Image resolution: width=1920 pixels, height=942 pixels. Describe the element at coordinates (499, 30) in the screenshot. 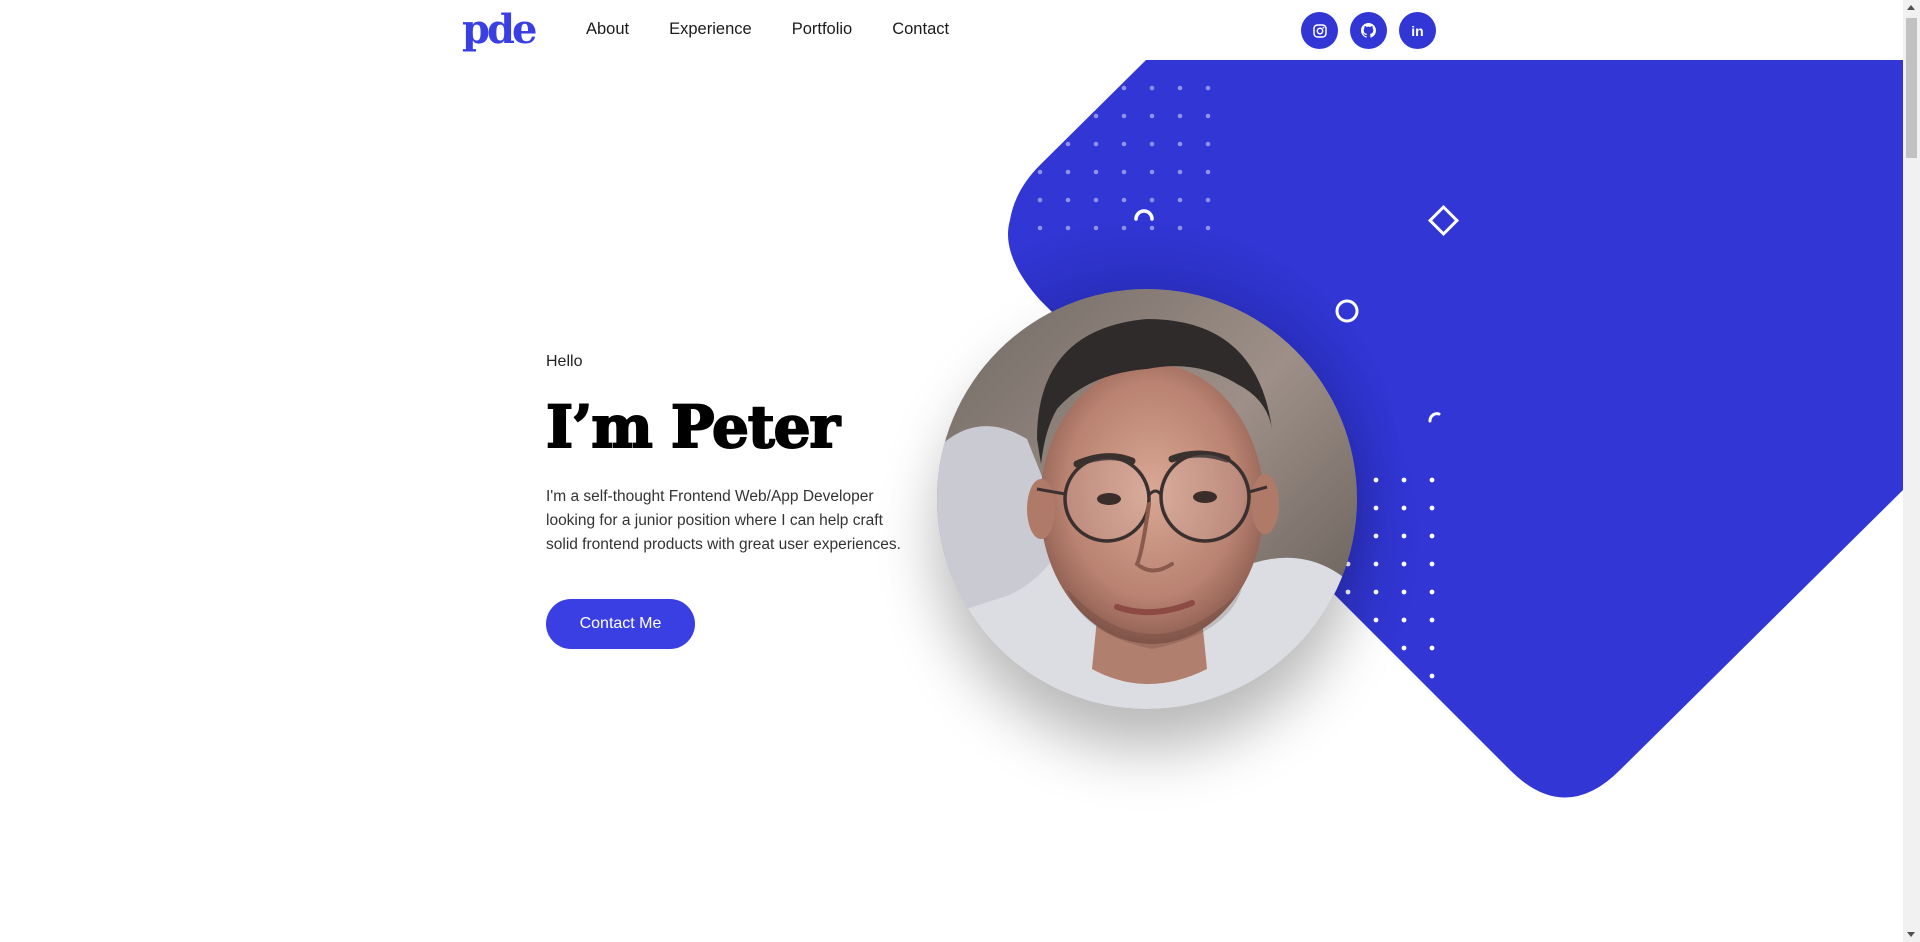

I see `logo: pde` at that location.